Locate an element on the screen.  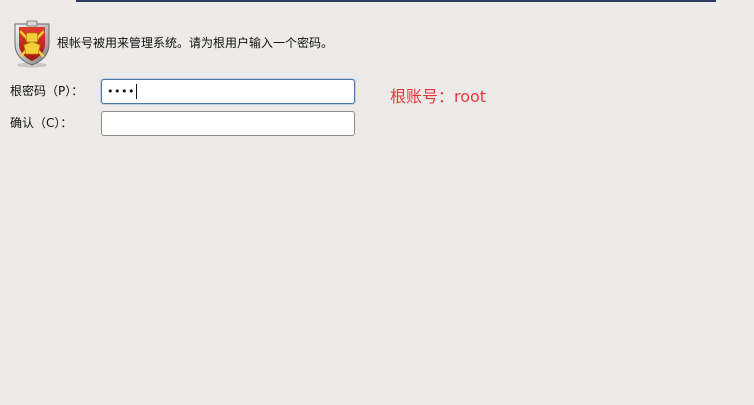
confirm-password-label: 确认（C）： is located at coordinates (41, 123).